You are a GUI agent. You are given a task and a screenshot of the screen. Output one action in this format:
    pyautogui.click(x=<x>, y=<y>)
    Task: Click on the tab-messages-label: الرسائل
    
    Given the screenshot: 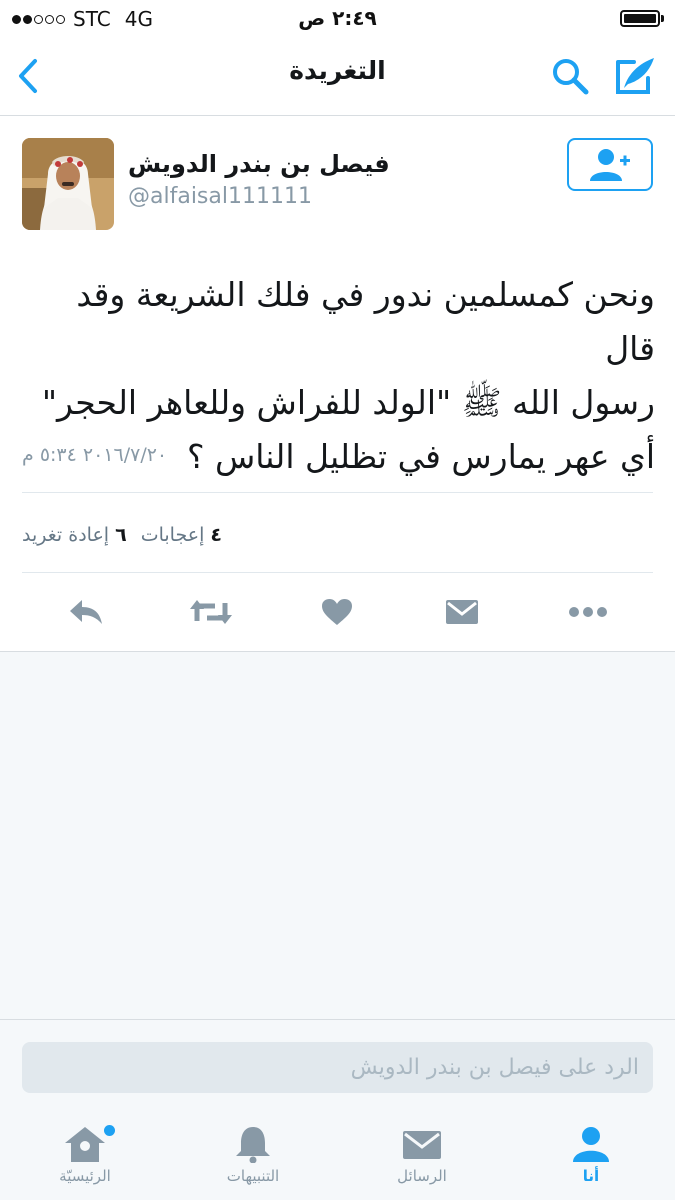 What is the action you would take?
    pyautogui.click(x=422, y=1176)
    